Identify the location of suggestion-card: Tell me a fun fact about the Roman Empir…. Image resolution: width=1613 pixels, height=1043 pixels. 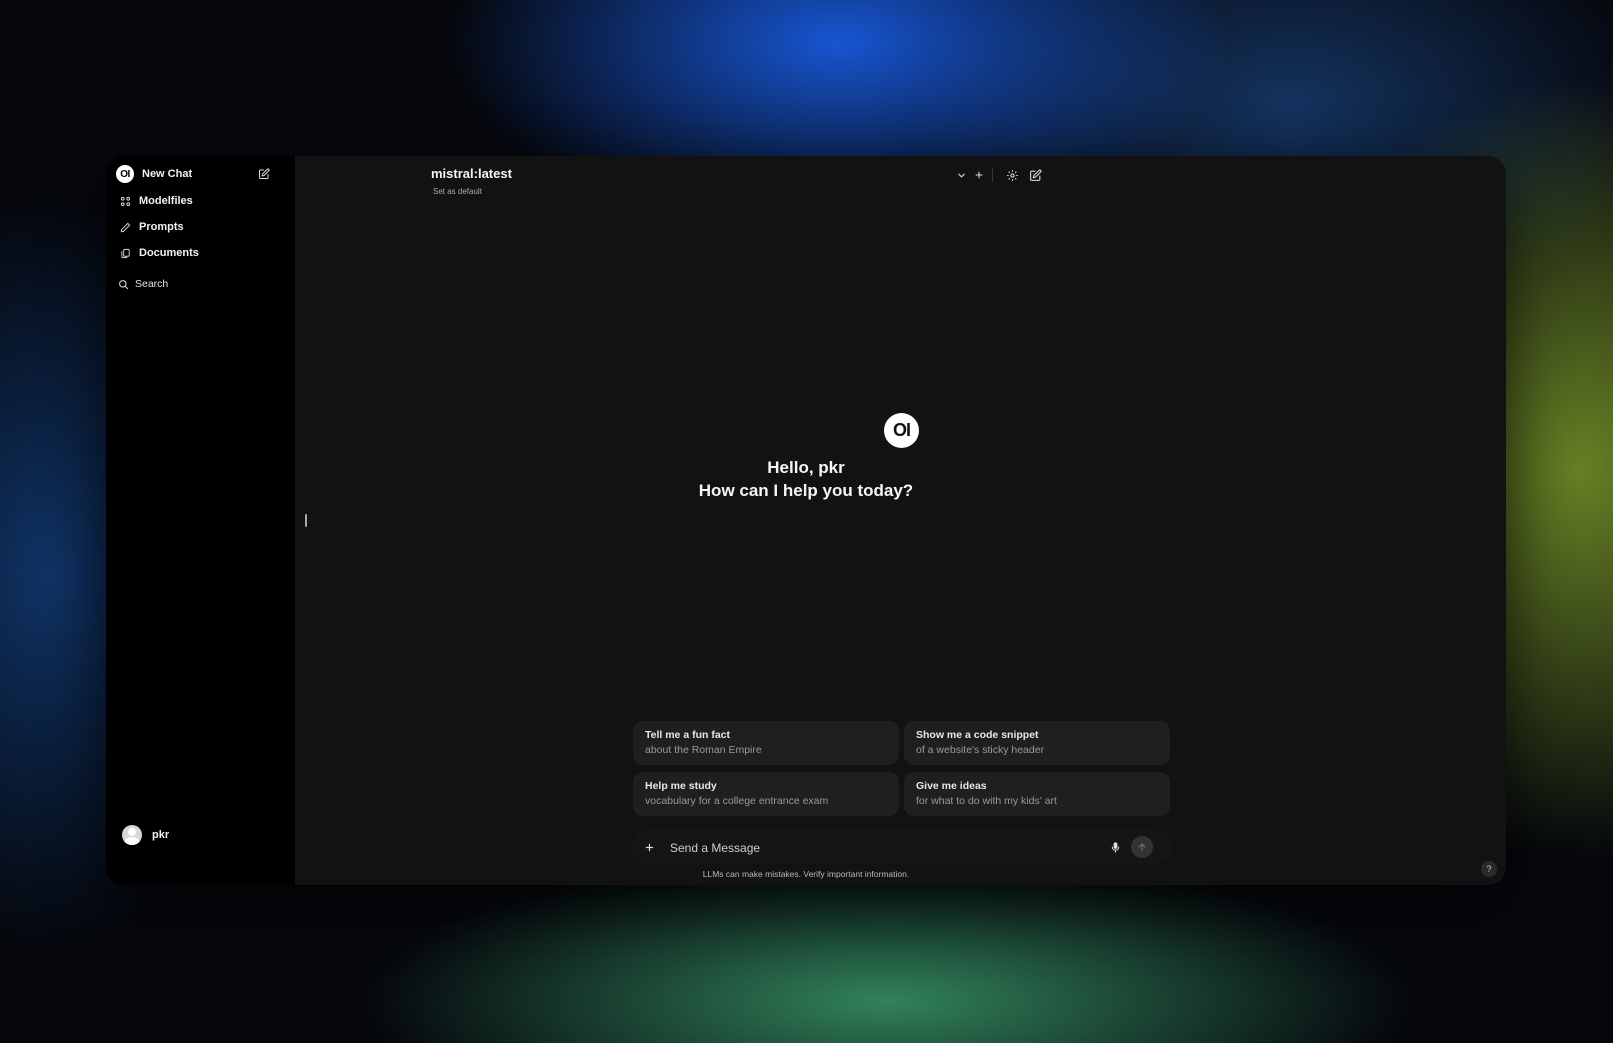
(766, 743).